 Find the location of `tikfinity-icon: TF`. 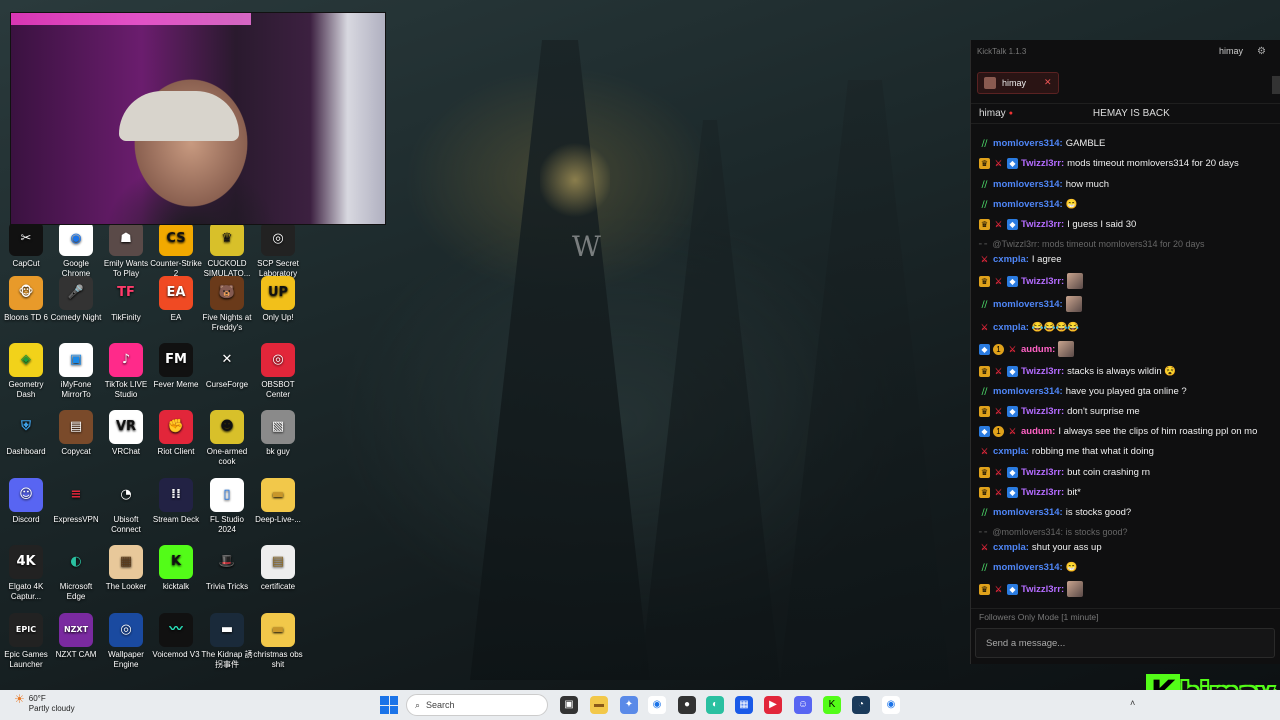

tikfinity-icon: TF is located at coordinates (126, 292).